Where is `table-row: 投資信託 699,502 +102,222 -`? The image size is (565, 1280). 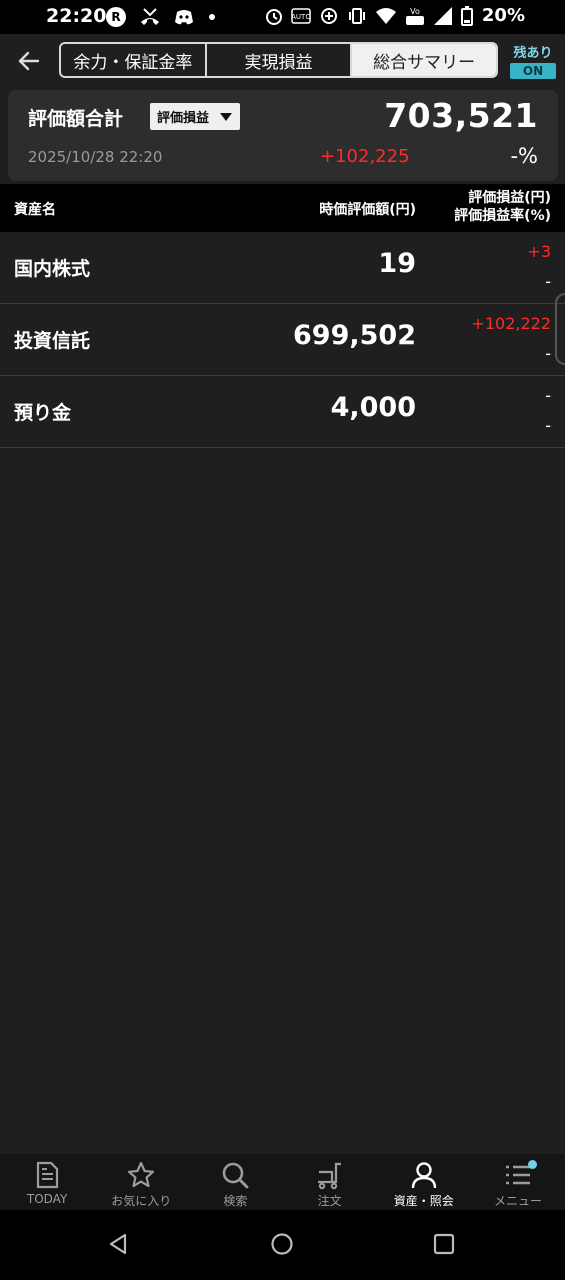 table-row: 投資信託 699,502 +102,222 - is located at coordinates (282, 340).